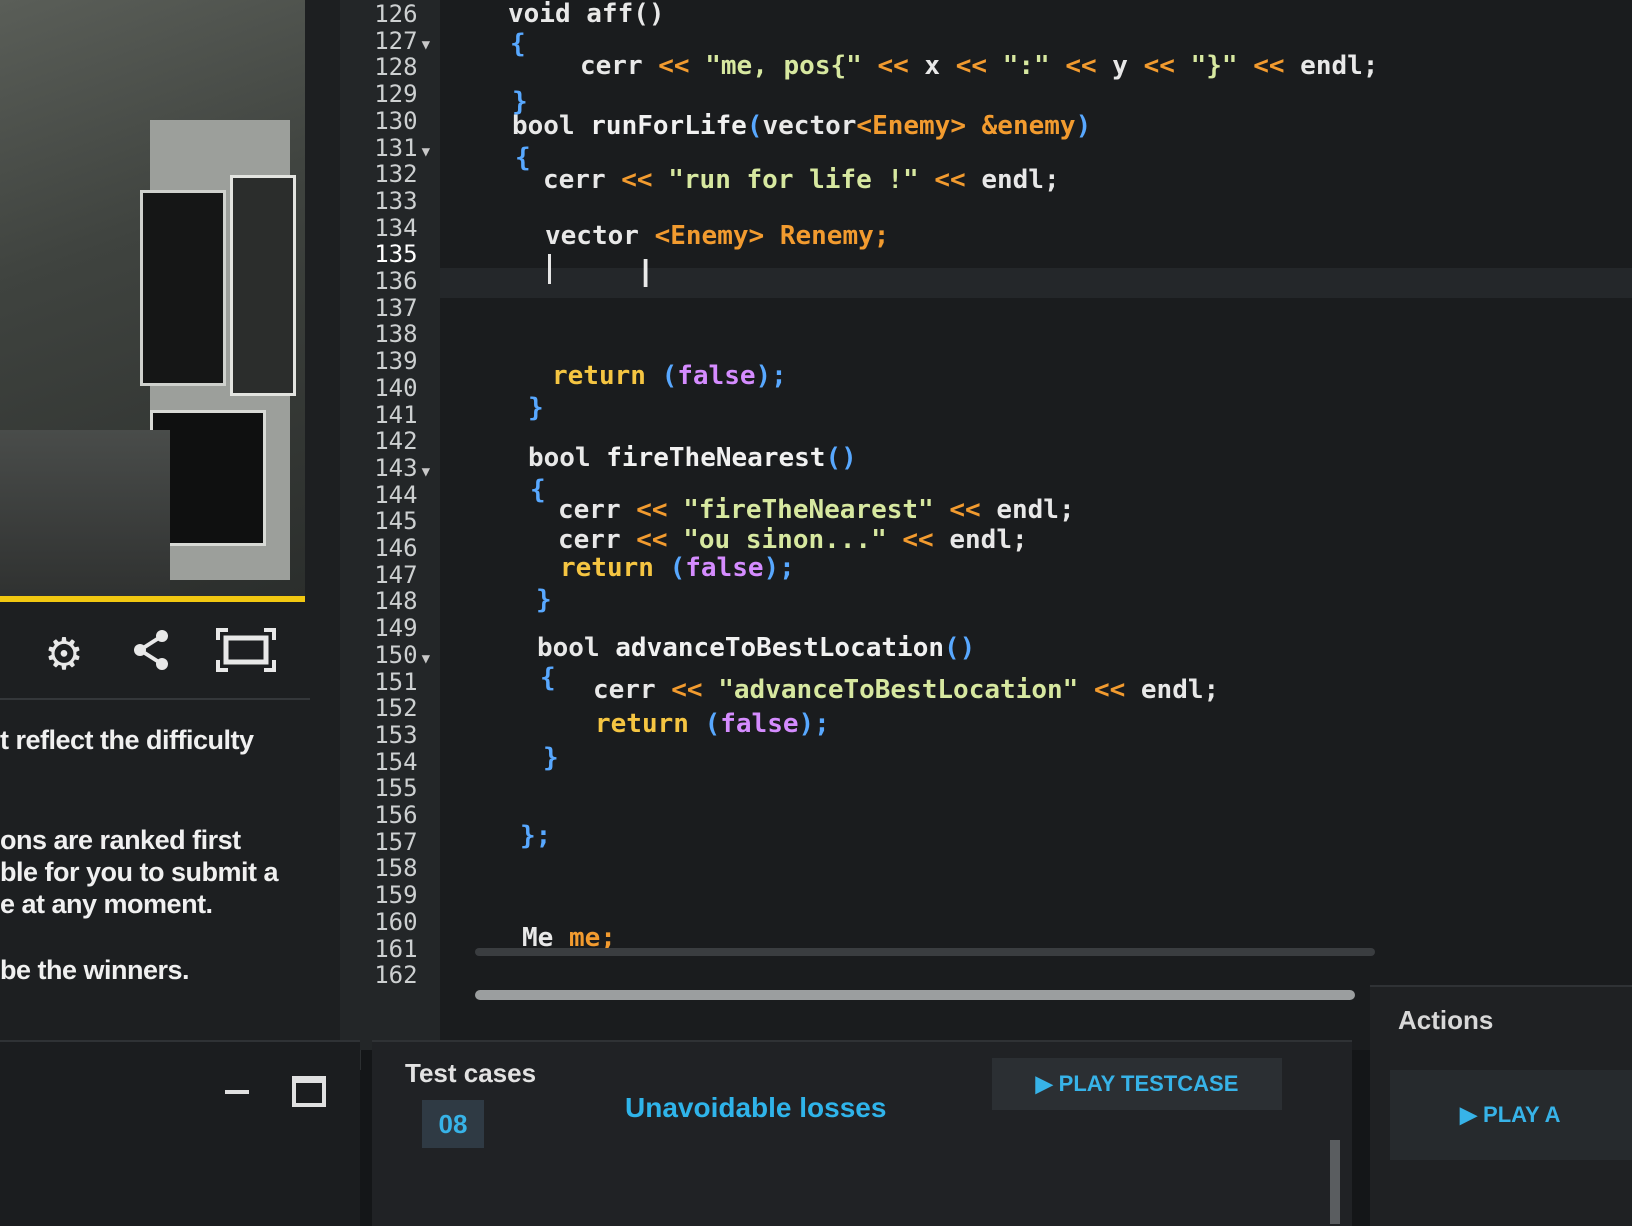 This screenshot has width=1632, height=1226. I want to click on code-line-151: cerr << "advanceToBestLocation" << endl;, so click(906, 690).